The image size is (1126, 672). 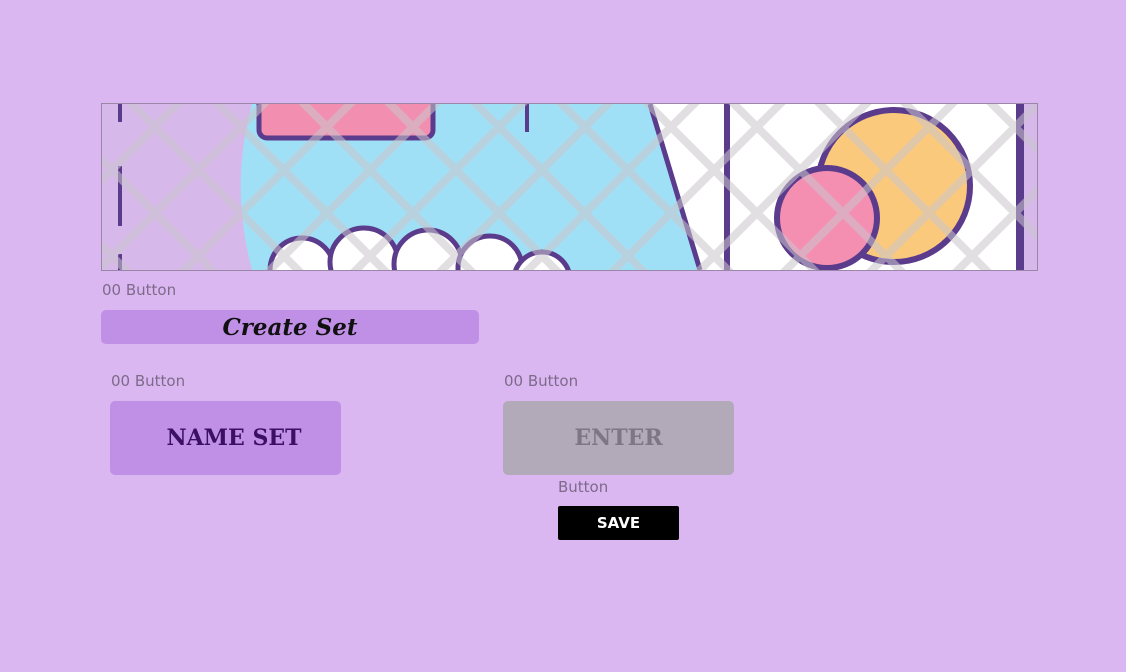 What do you see at coordinates (225, 438) in the screenshot?
I see `name-set-button: NAME SET` at bounding box center [225, 438].